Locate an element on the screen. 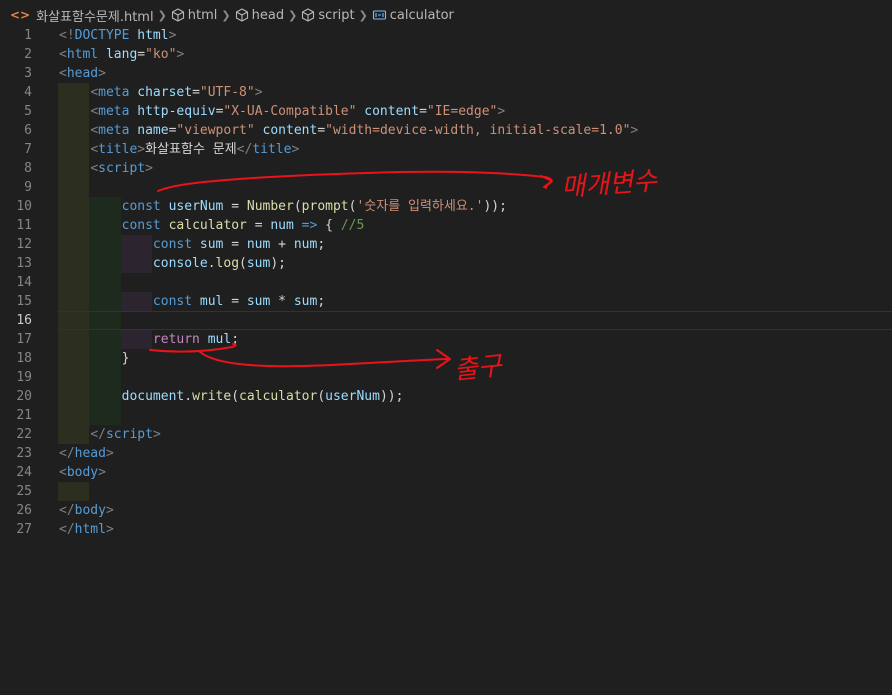  code-text: </head> is located at coordinates (86, 453).